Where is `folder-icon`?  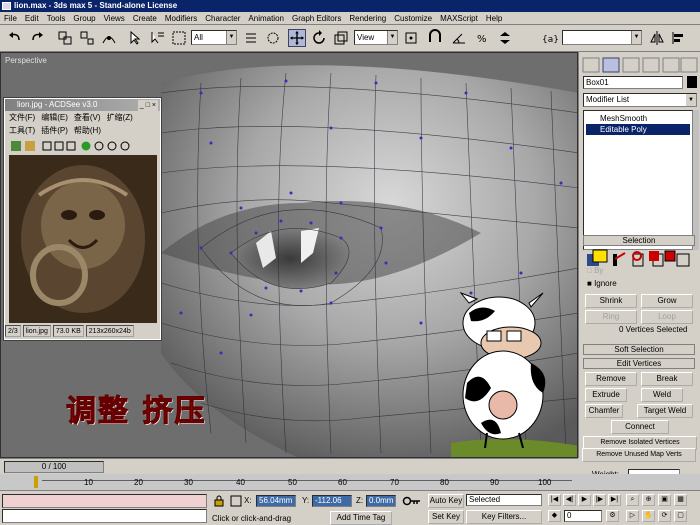 folder-icon is located at coordinates (30, 146).